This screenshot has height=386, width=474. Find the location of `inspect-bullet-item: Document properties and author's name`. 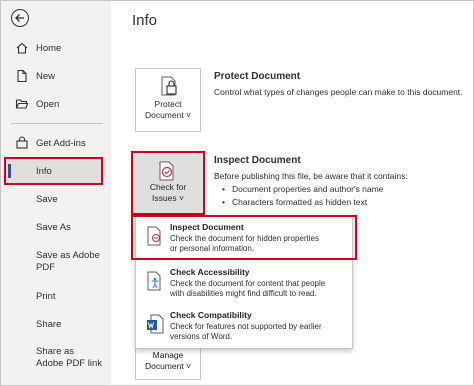

inspect-bullet-item: Document properties and author's name is located at coordinates (308, 189).